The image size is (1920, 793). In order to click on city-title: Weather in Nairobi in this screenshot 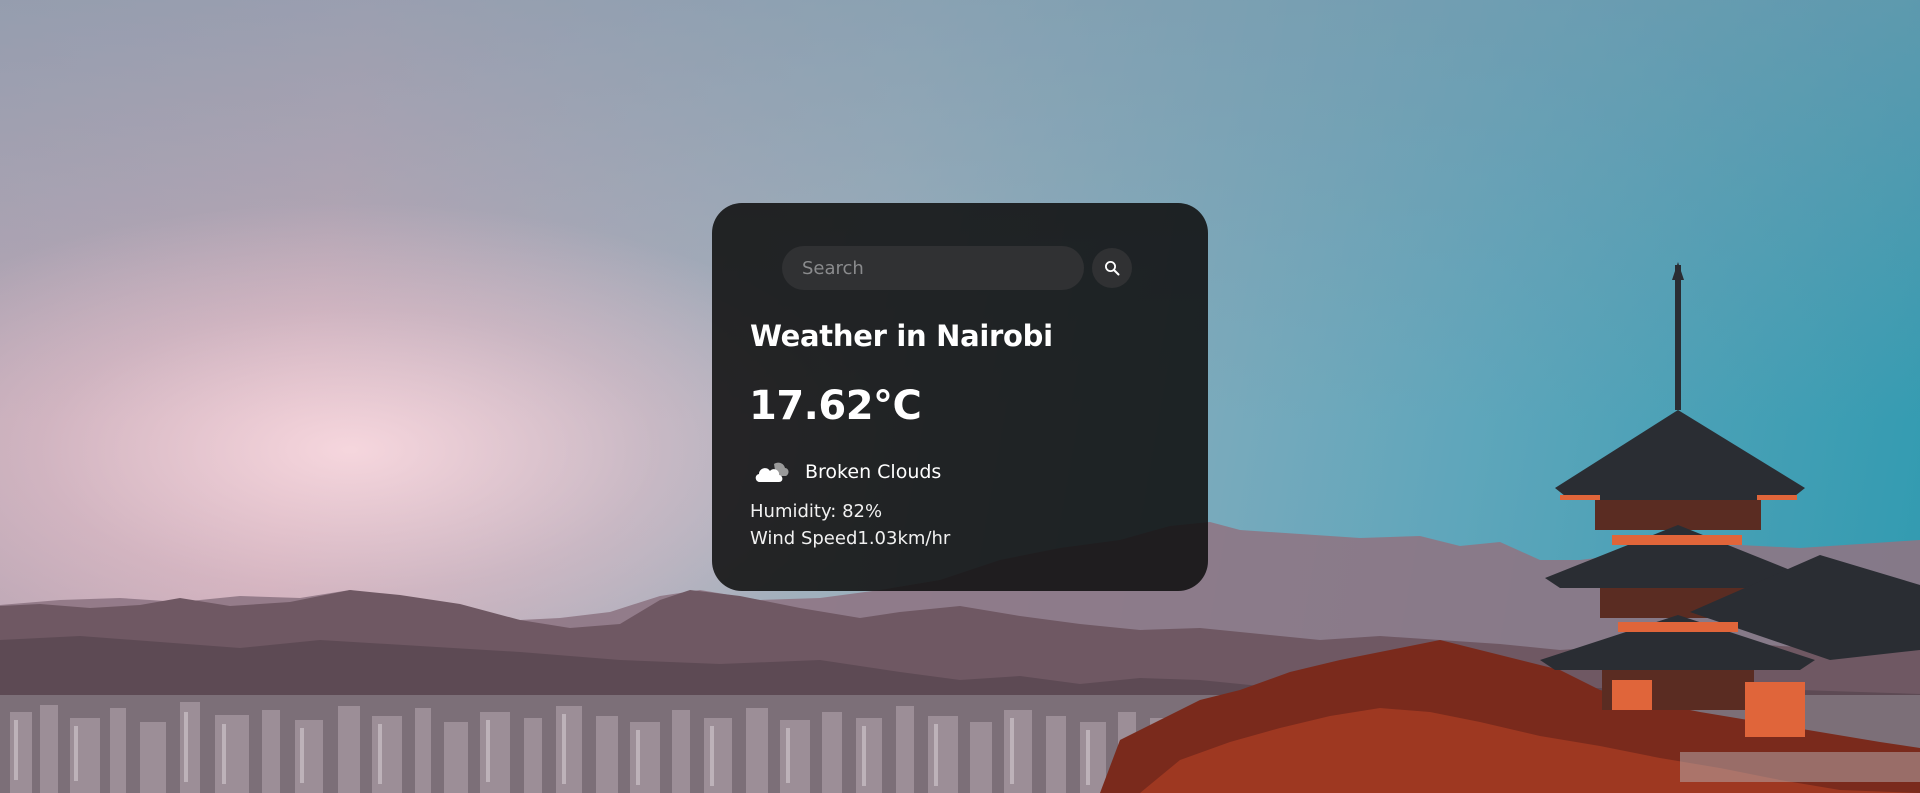, I will do `click(901, 336)`.